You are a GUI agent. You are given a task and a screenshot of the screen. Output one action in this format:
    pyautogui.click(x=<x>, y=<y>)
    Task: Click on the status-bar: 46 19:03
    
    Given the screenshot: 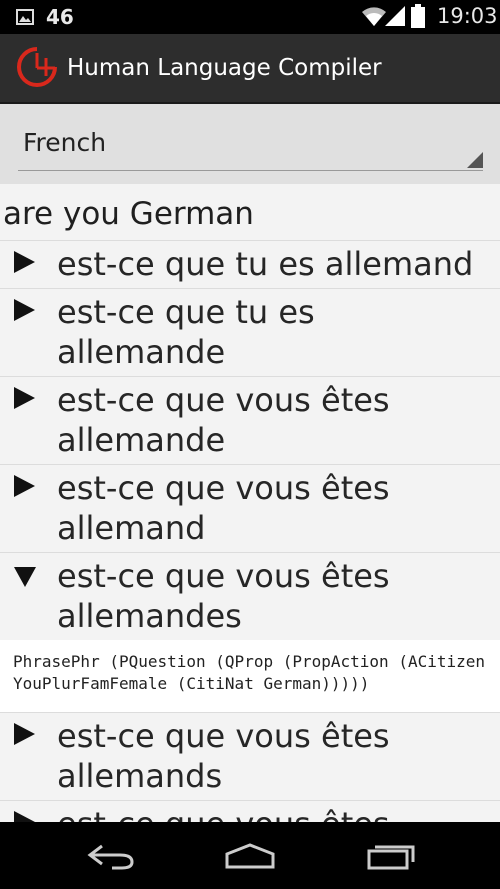 What is the action you would take?
    pyautogui.click(x=250, y=17)
    